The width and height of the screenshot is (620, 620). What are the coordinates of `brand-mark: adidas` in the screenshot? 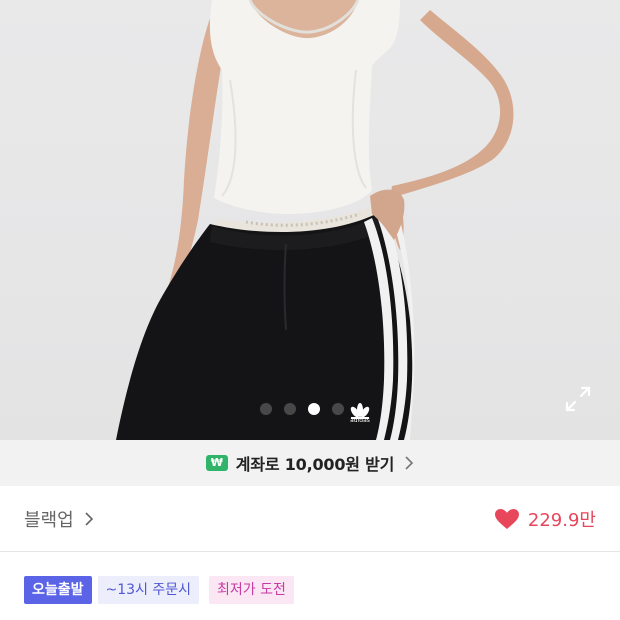 It's located at (360, 420).